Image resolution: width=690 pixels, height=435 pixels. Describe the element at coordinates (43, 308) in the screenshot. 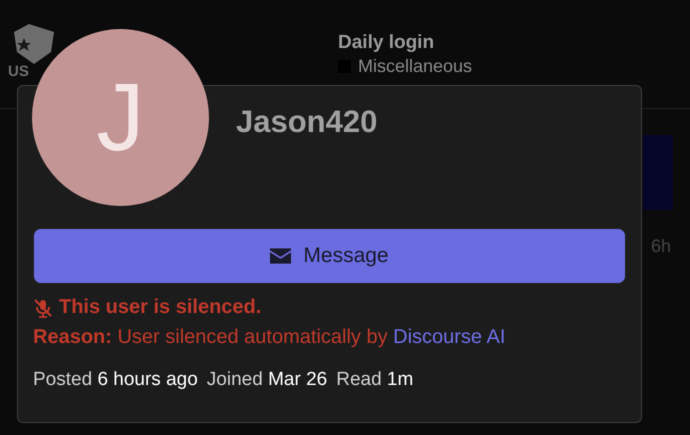

I see `muted-microphone-icon` at that location.